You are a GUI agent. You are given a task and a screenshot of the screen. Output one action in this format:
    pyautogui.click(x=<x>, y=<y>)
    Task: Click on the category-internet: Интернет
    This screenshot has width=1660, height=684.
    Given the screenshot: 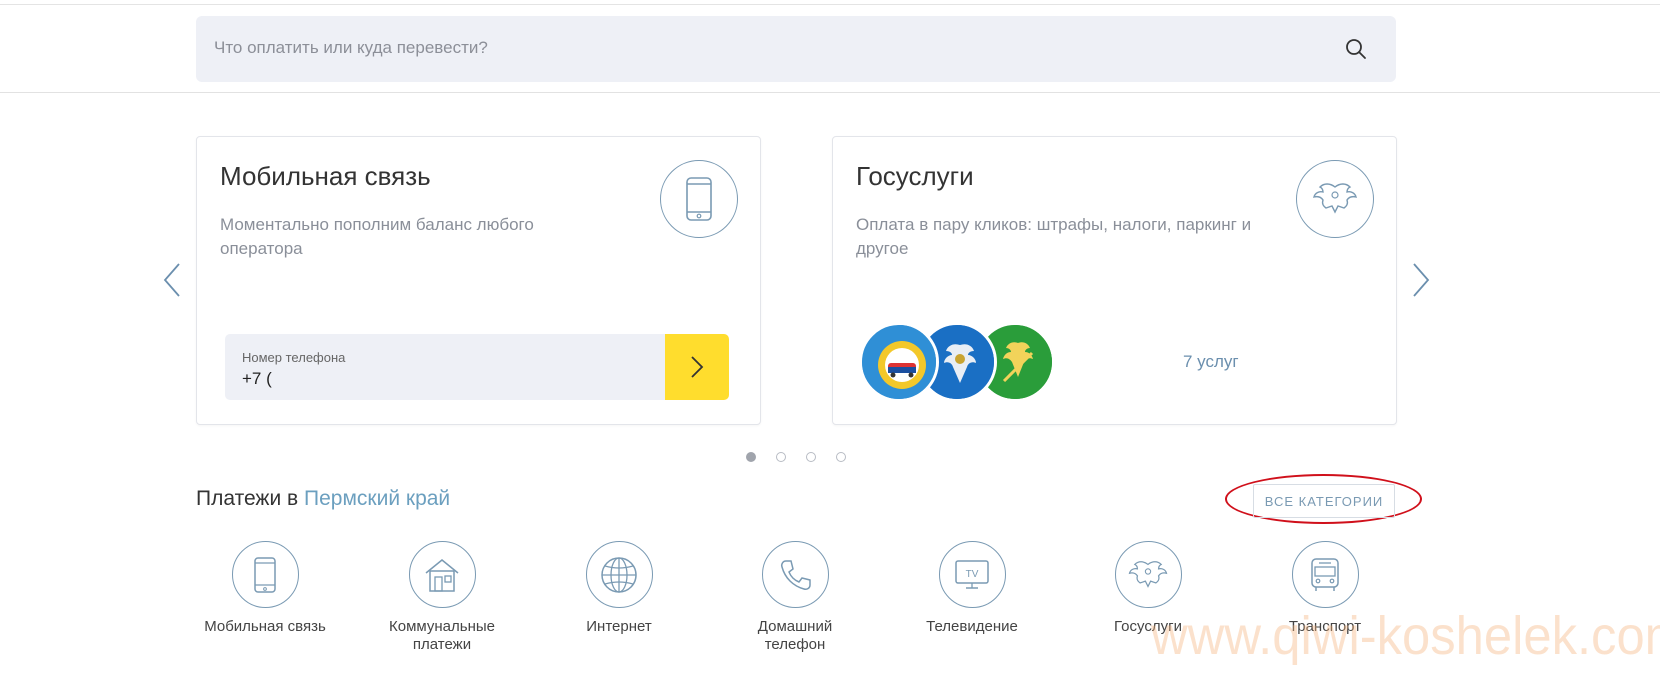 What is the action you would take?
    pyautogui.click(x=619, y=588)
    